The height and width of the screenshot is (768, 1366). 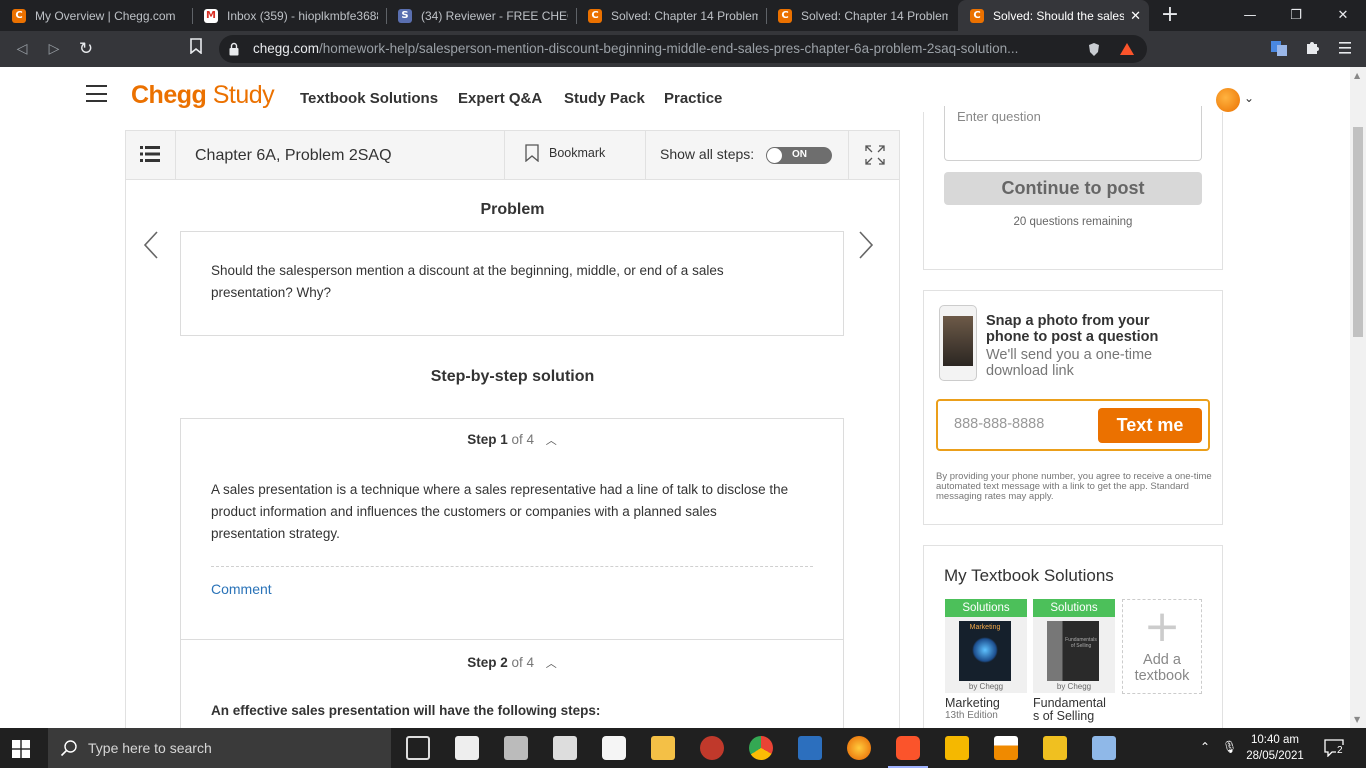 What do you see at coordinates (96, 93) in the screenshot?
I see `hamburger-menu-icon` at bounding box center [96, 93].